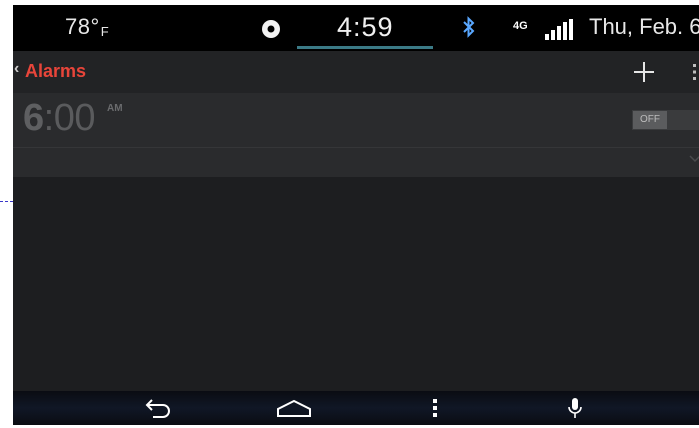 The width and height of the screenshot is (699, 428). I want to click on overflow-menu-icon, so click(695, 72).